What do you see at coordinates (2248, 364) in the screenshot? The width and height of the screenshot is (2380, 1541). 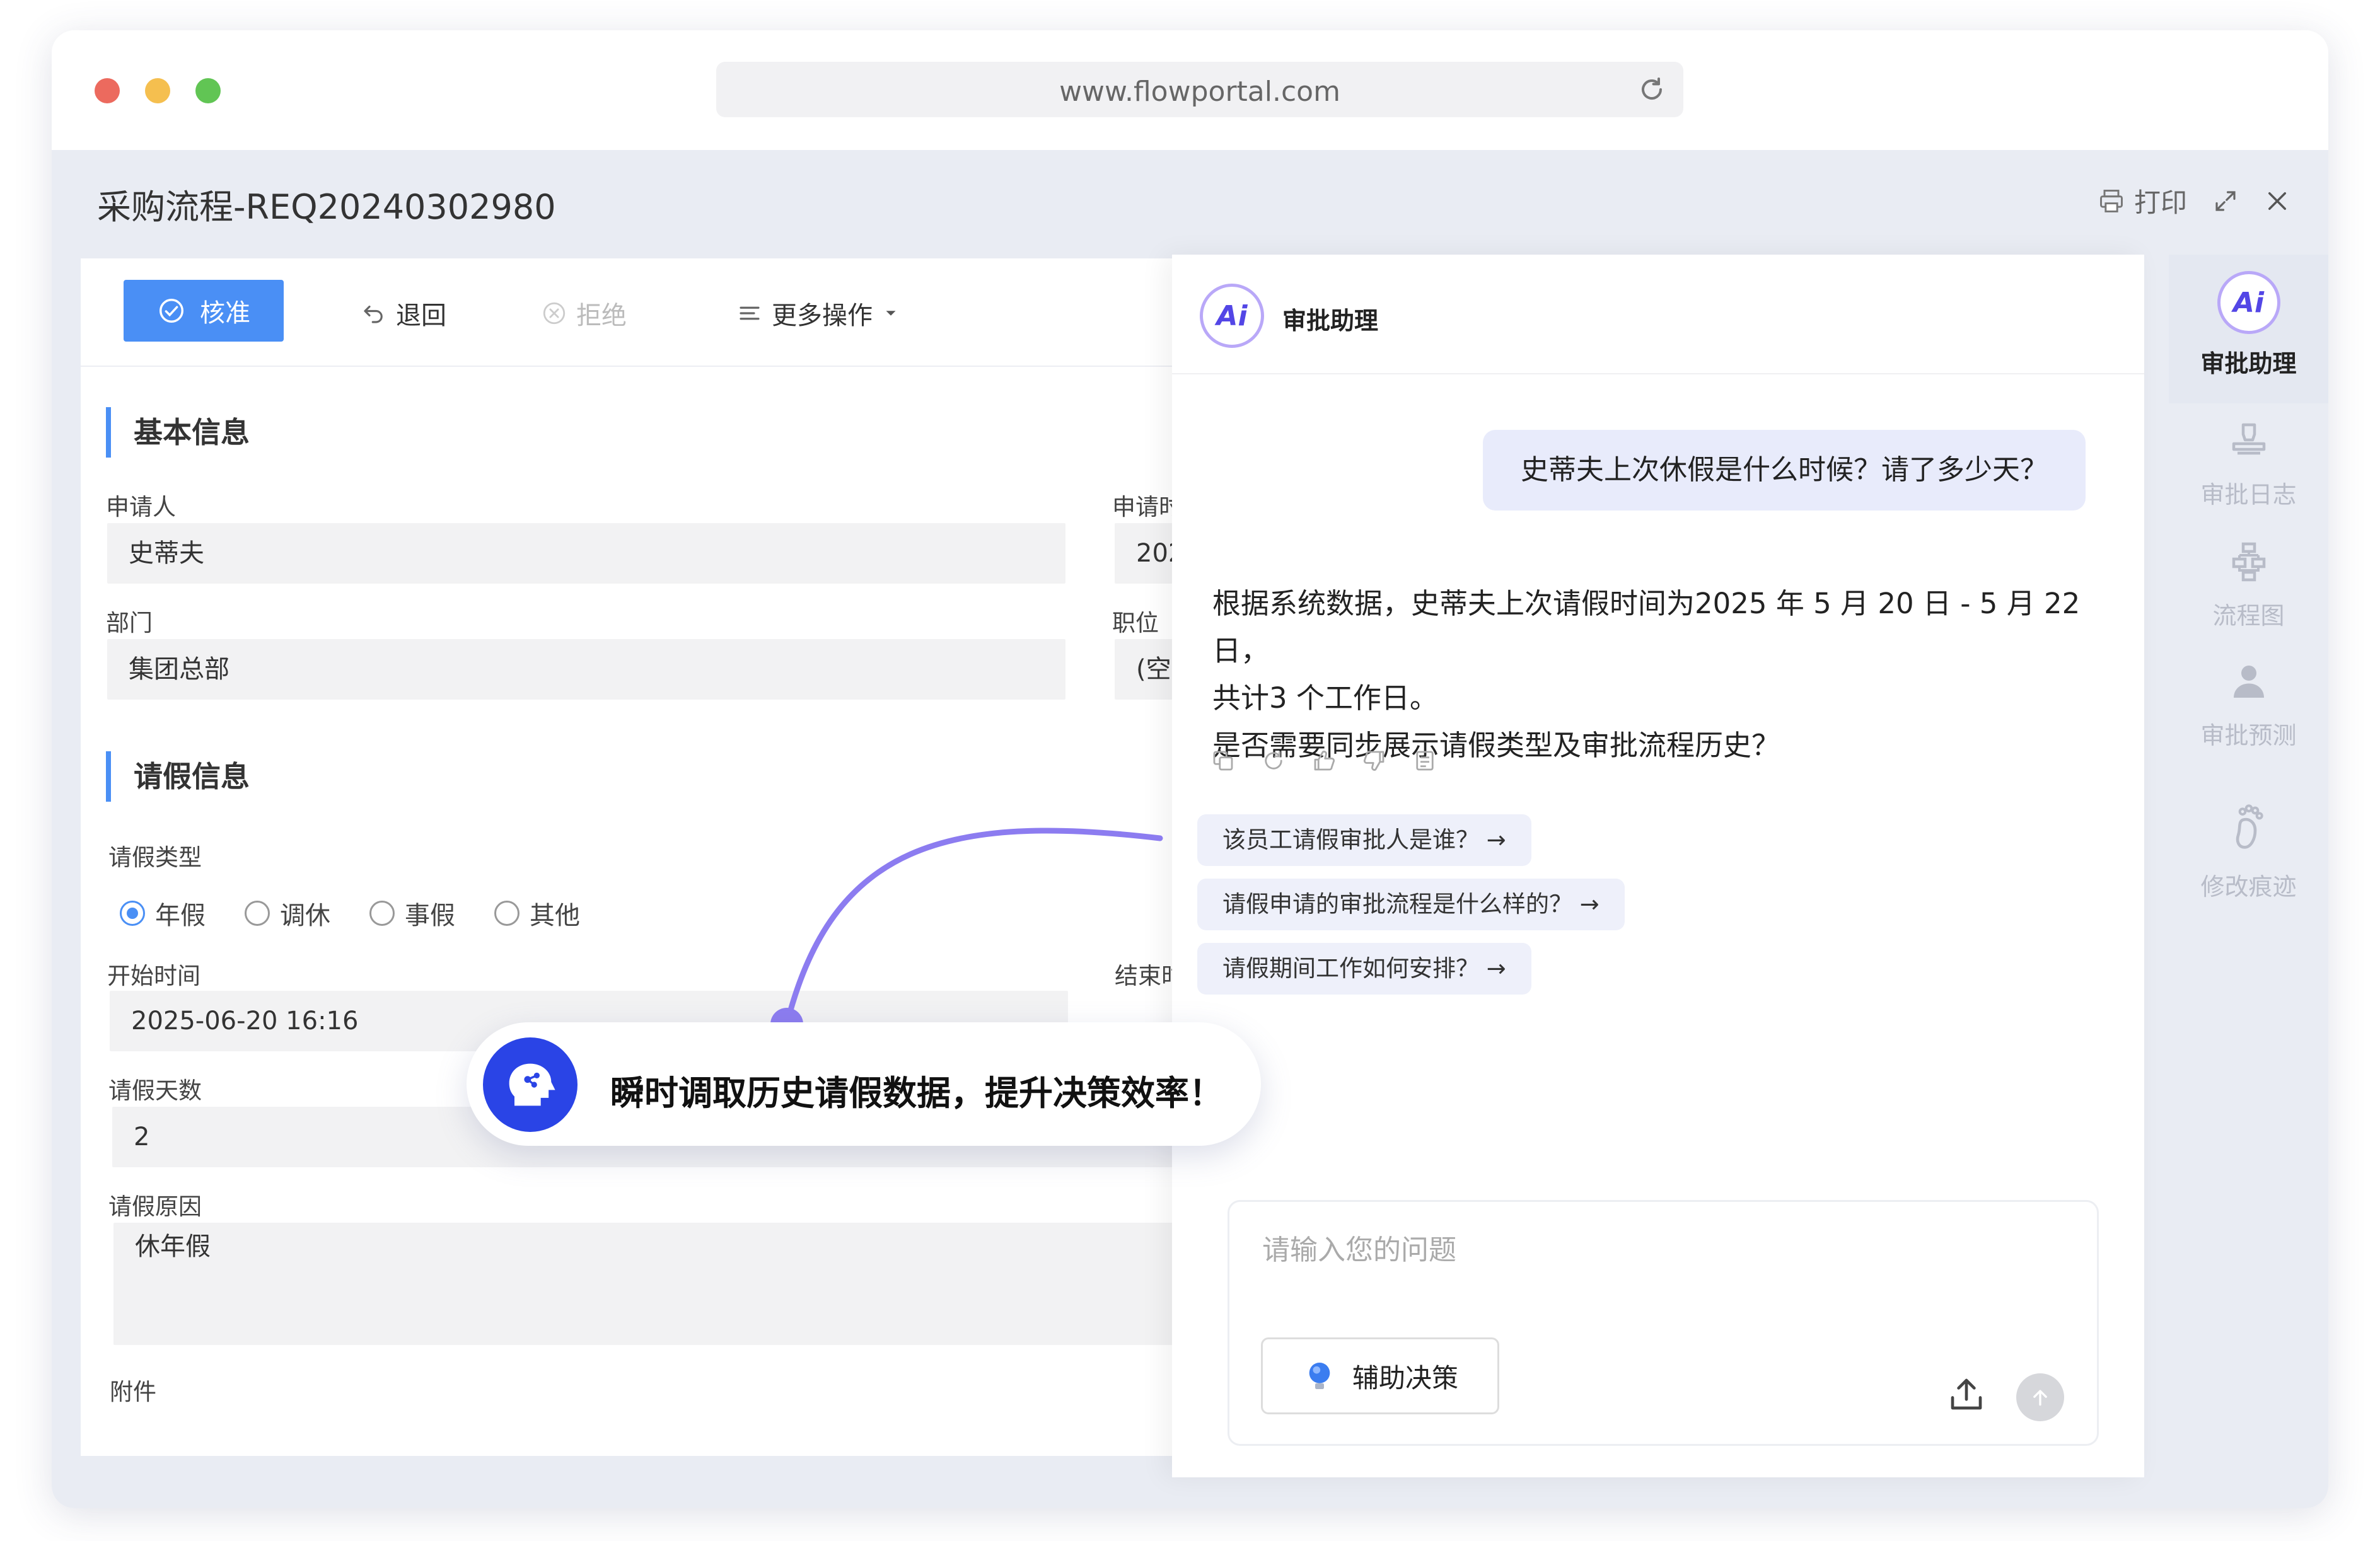 I see `rail-item-label: 审批助理` at bounding box center [2248, 364].